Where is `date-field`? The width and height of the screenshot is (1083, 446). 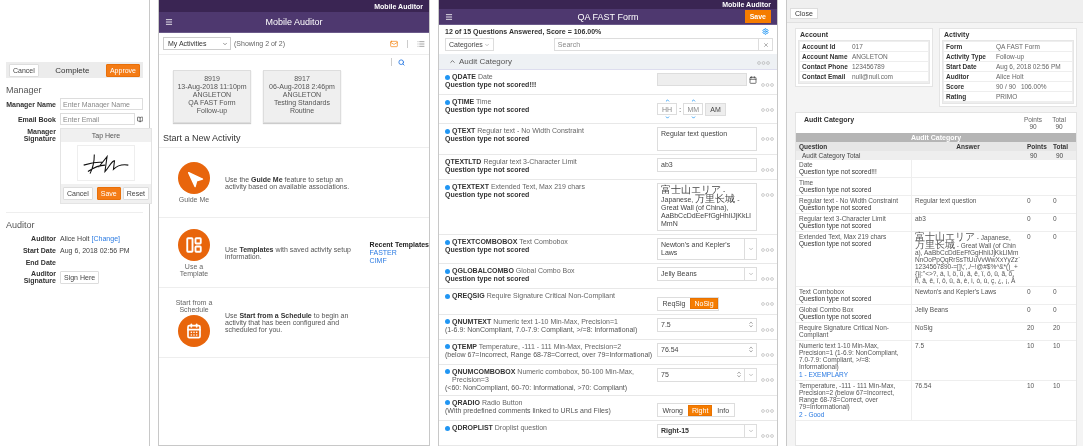
date-field is located at coordinates (702, 79).